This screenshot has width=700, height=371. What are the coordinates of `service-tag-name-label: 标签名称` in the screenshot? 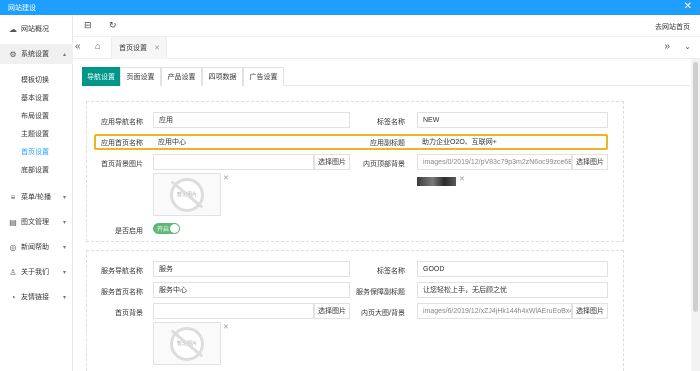 It's located at (391, 271).